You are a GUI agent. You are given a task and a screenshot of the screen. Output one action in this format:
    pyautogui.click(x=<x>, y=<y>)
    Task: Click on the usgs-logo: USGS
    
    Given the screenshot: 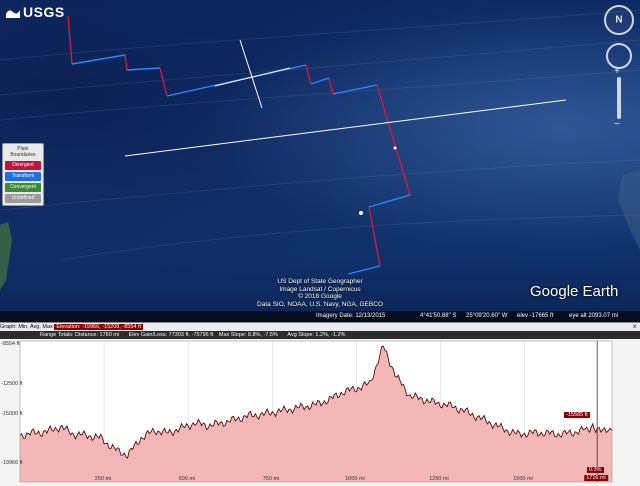 What is the action you would take?
    pyautogui.click(x=35, y=12)
    